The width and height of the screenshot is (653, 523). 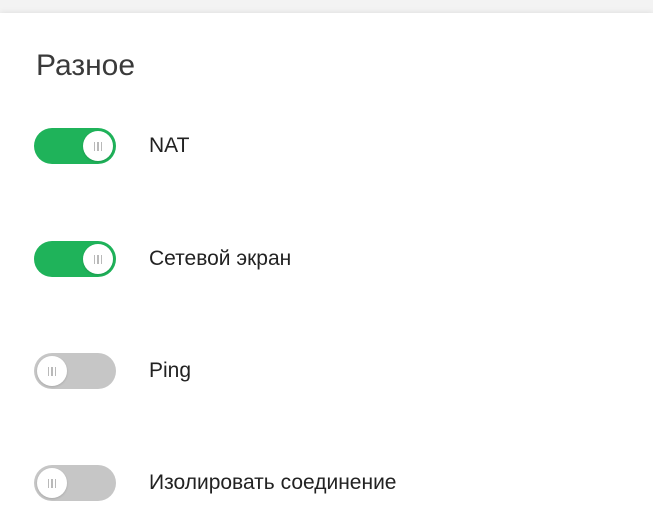 I want to click on isolate-connection-setting-row: Изолировать соединение, so click(x=215, y=483).